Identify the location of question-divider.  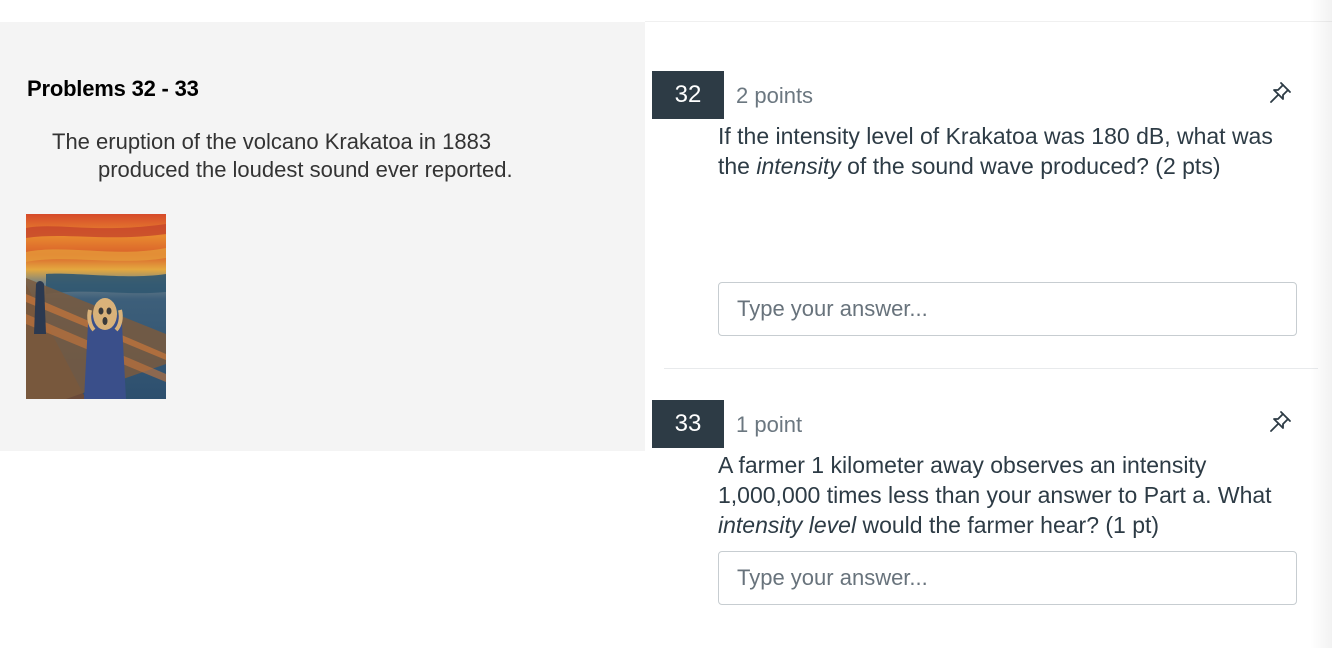
(991, 368).